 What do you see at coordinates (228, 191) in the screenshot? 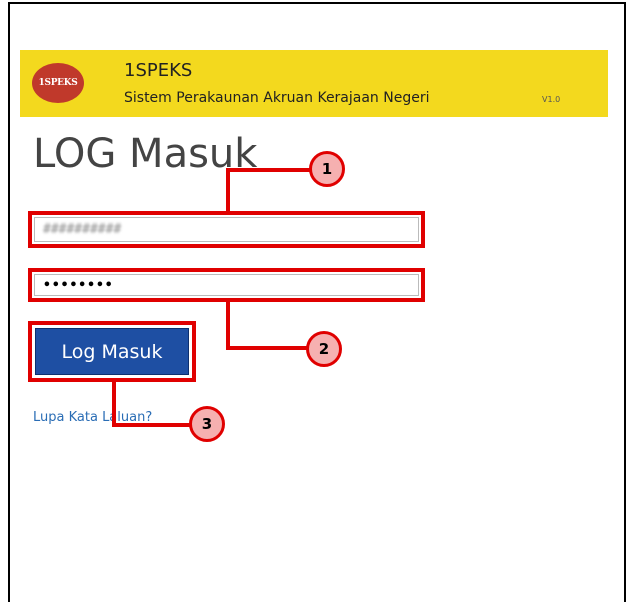
I see `callout-1-line-vertical` at bounding box center [228, 191].